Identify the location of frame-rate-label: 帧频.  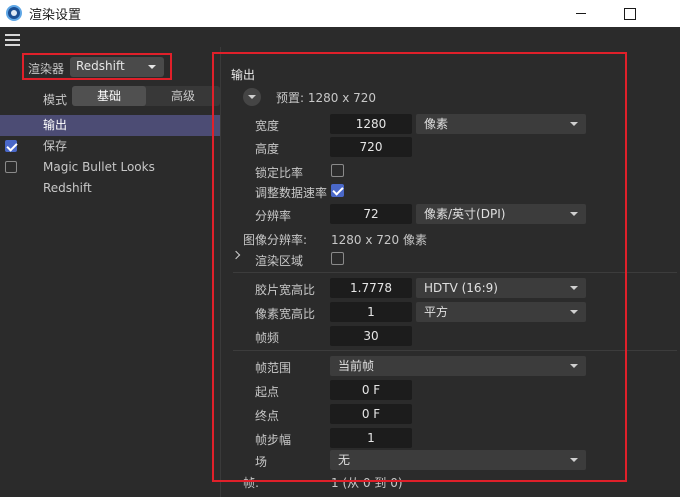
(267, 338).